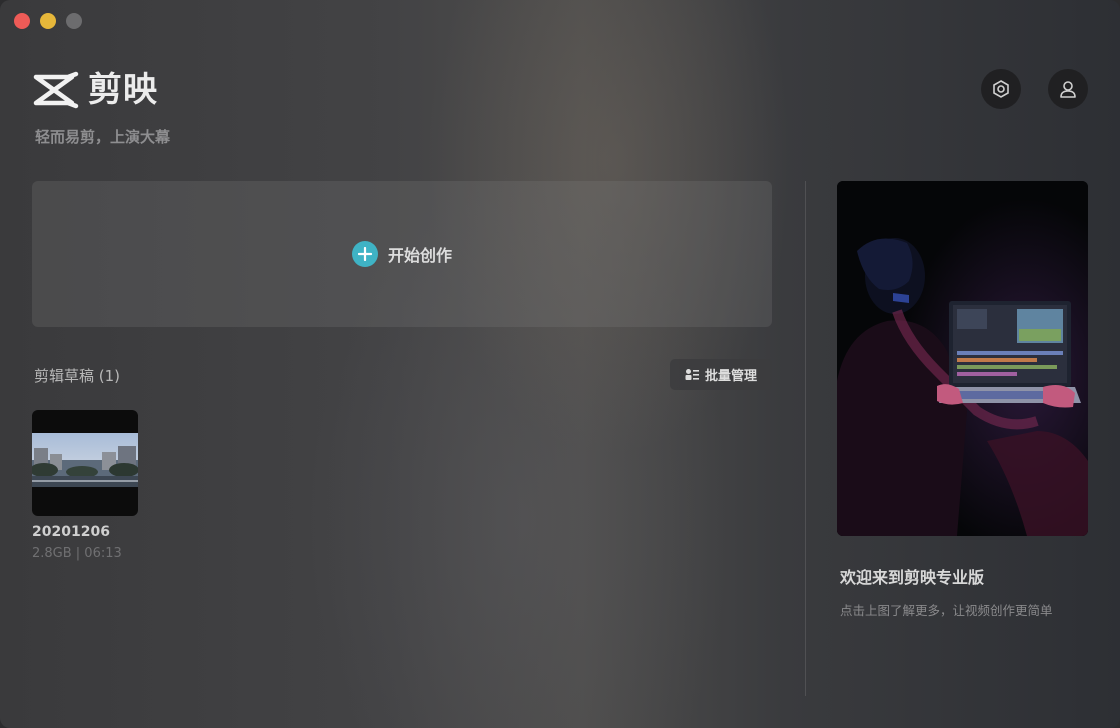 The image size is (1120, 728). Describe the element at coordinates (77, 553) in the screenshot. I see `draft-meta: 2.8GB | 06:13` at that location.